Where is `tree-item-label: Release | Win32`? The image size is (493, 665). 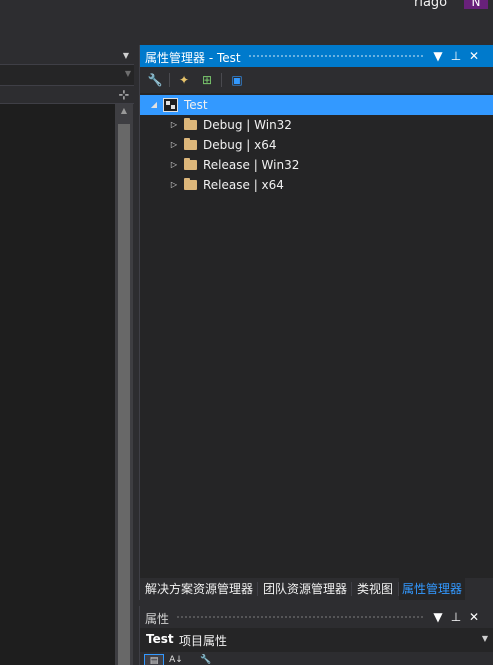 tree-item-label: Release | Win32 is located at coordinates (251, 165).